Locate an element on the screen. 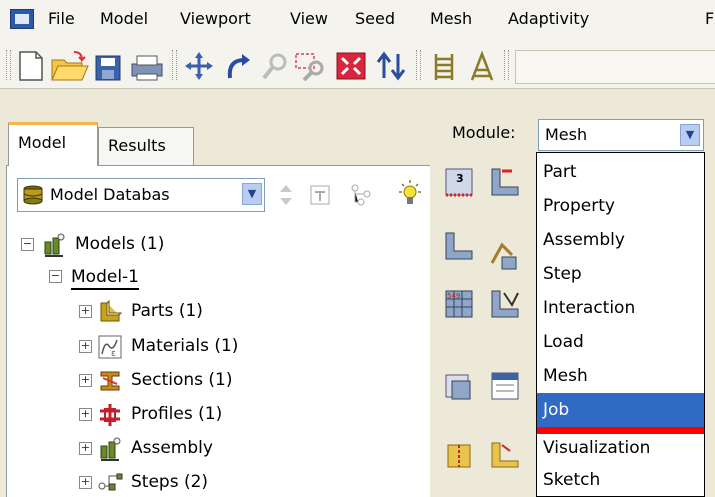  tree-node-materials: + ε Materials (1) is located at coordinates (254, 348).